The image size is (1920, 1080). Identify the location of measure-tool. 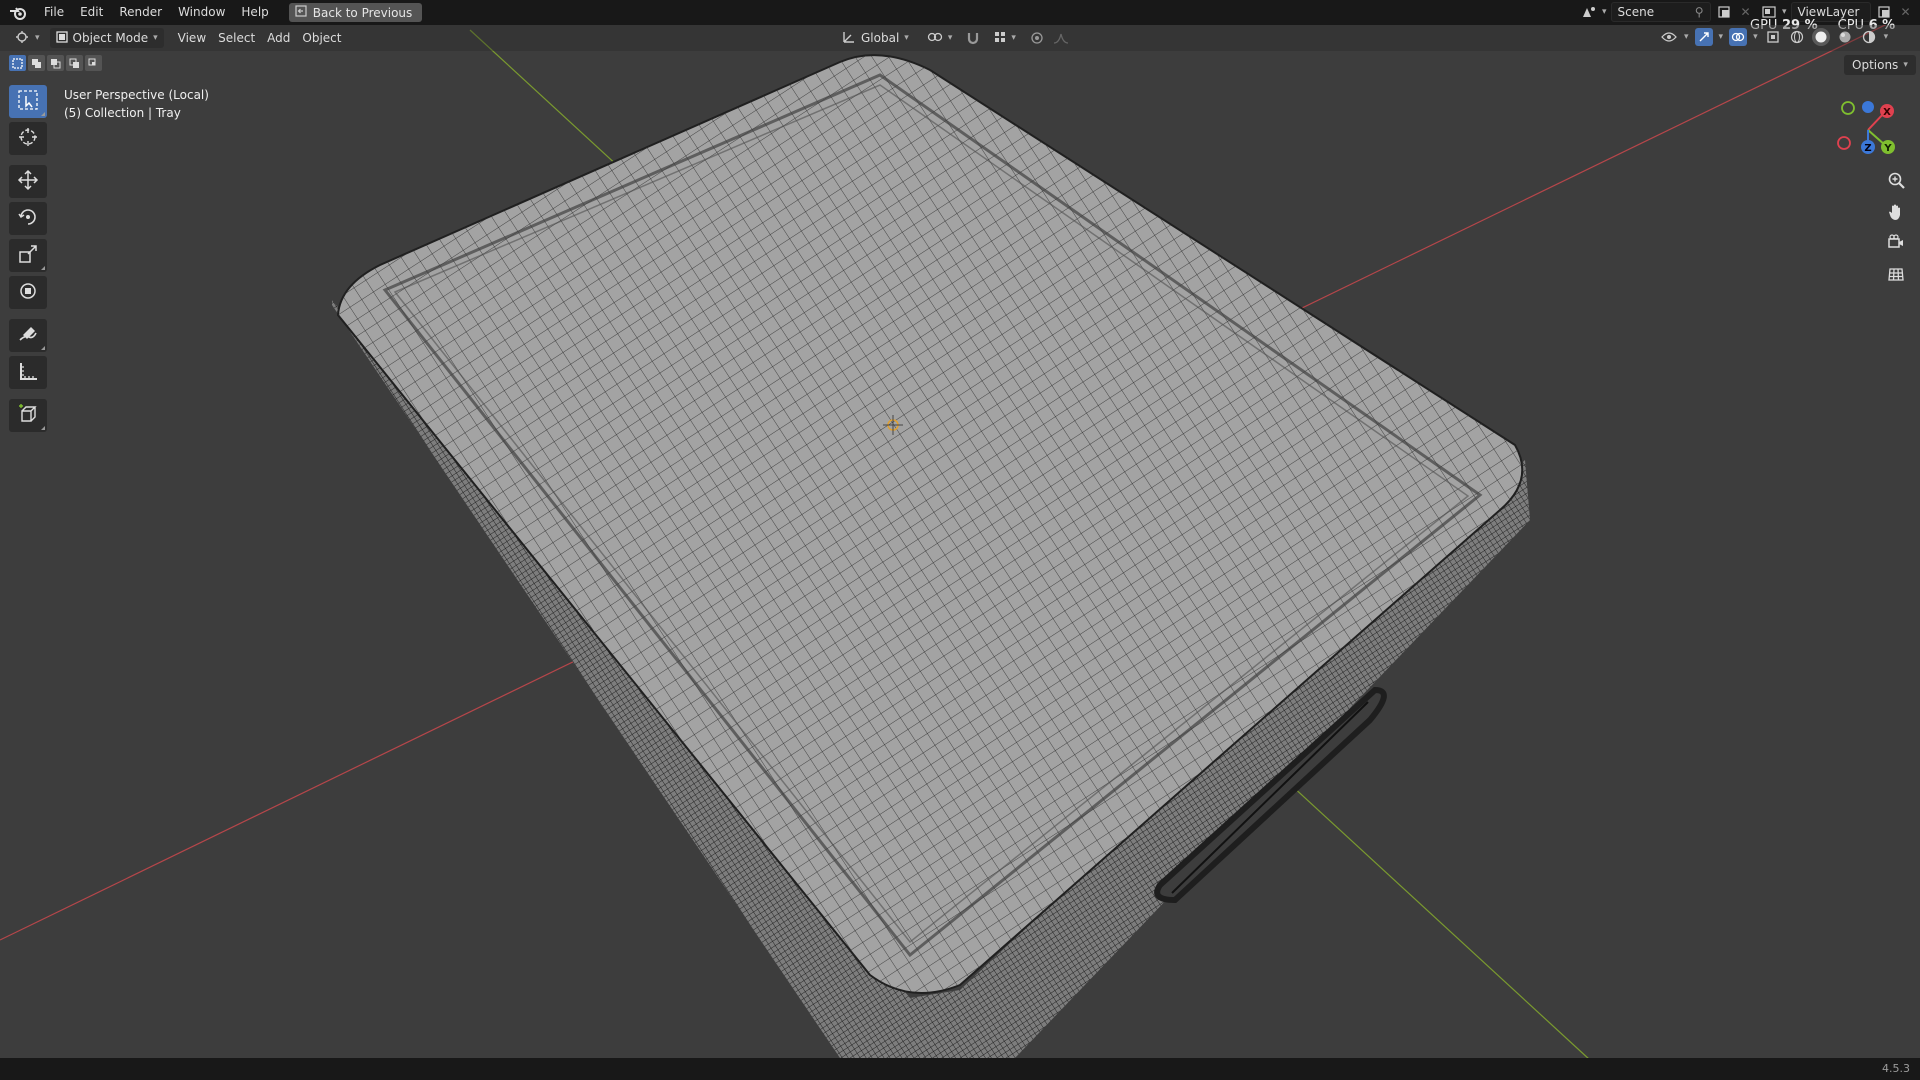
(28, 372).